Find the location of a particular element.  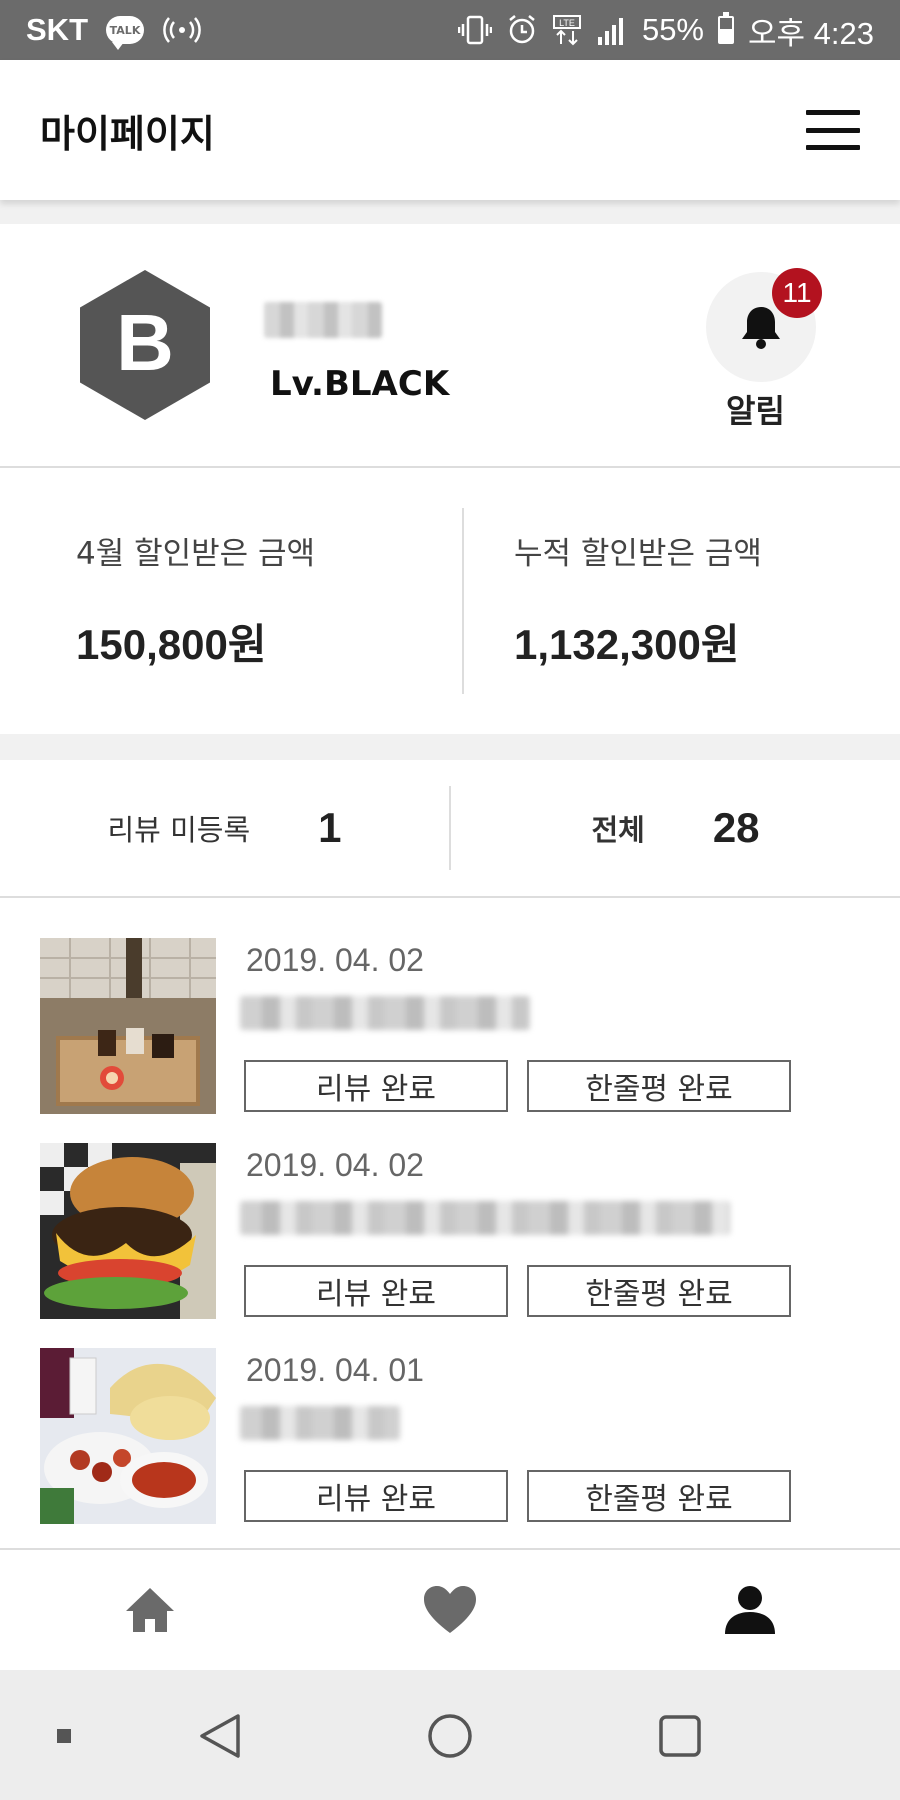

cheeseburger-photo is located at coordinates (128, 1231).